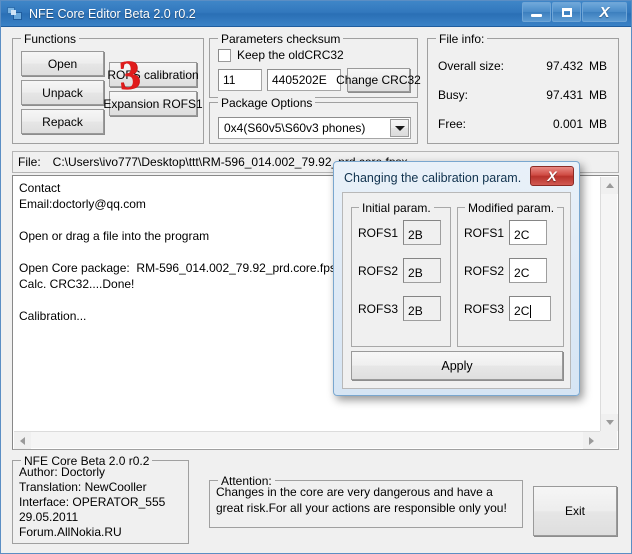 This screenshot has height=554, width=632. What do you see at coordinates (452, 124) in the screenshot?
I see `free-label: Free:` at bounding box center [452, 124].